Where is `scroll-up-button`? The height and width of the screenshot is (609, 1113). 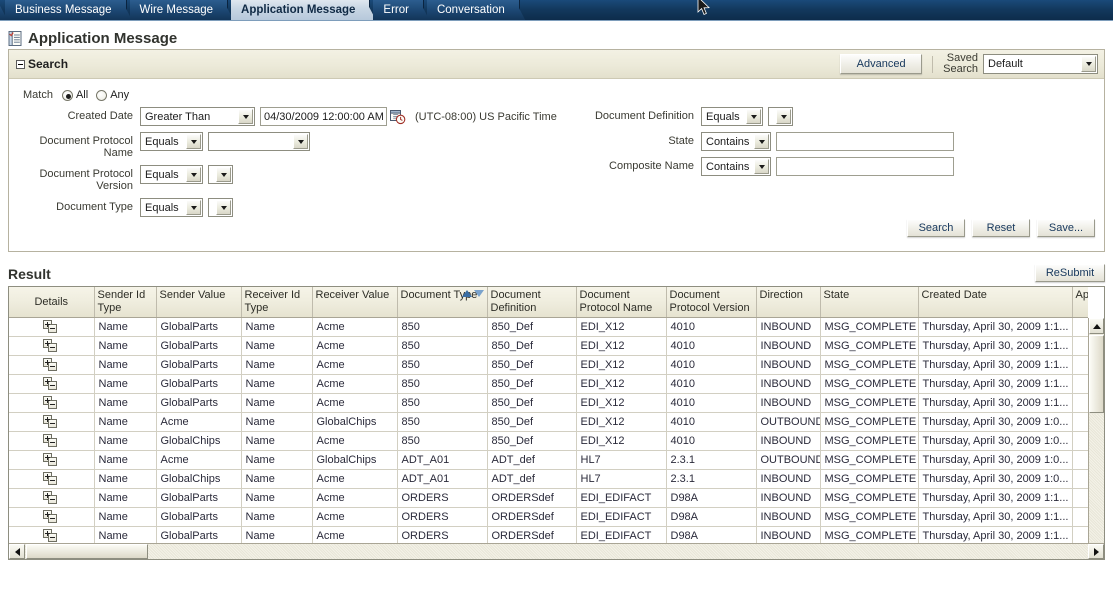
scroll-up-button is located at coordinates (1096, 326).